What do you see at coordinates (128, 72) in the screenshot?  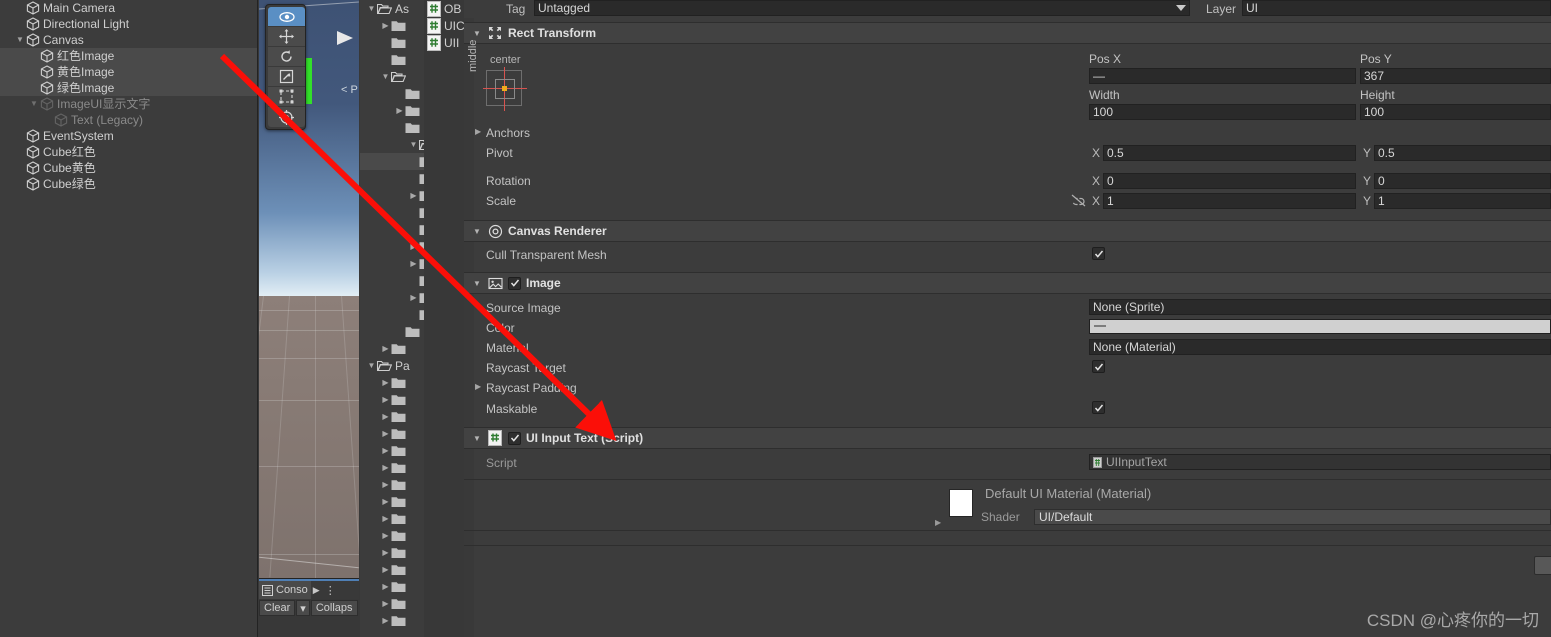 I see `hierarchy-item: ▶黄色Image` at bounding box center [128, 72].